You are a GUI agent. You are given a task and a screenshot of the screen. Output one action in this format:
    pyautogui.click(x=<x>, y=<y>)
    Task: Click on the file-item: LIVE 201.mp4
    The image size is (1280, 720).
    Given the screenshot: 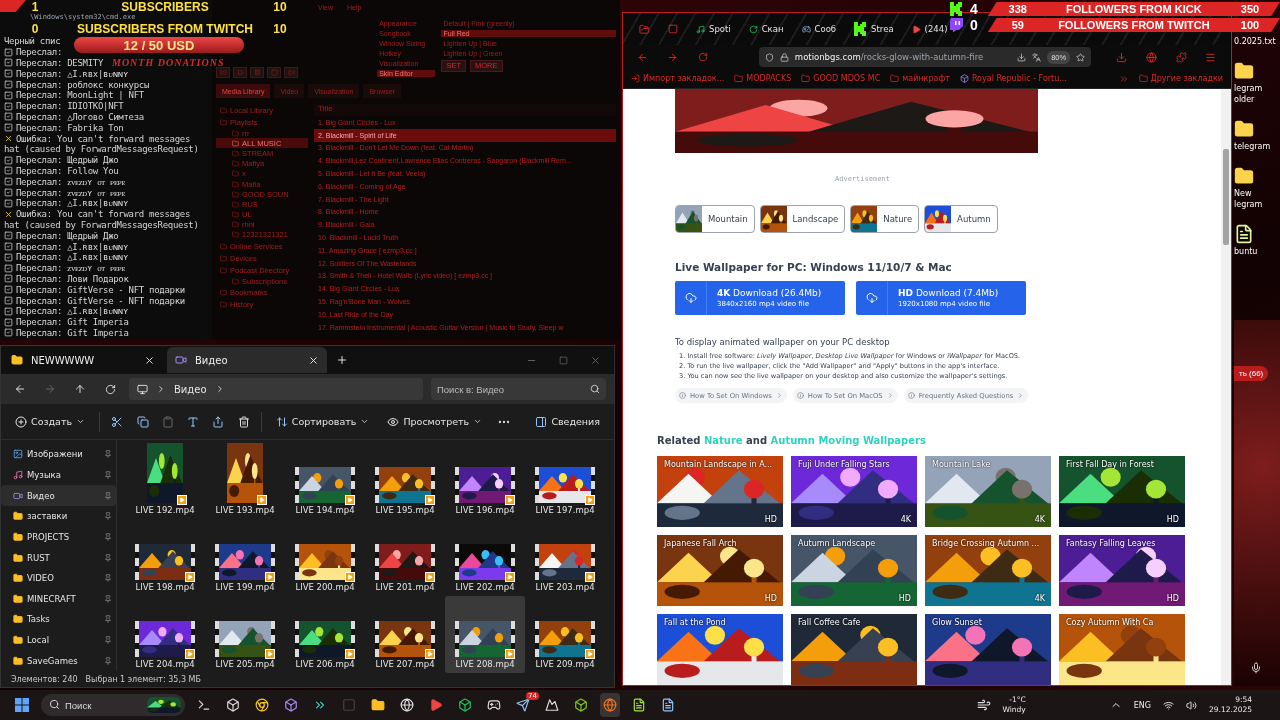 What is the action you would take?
    pyautogui.click(x=405, y=557)
    